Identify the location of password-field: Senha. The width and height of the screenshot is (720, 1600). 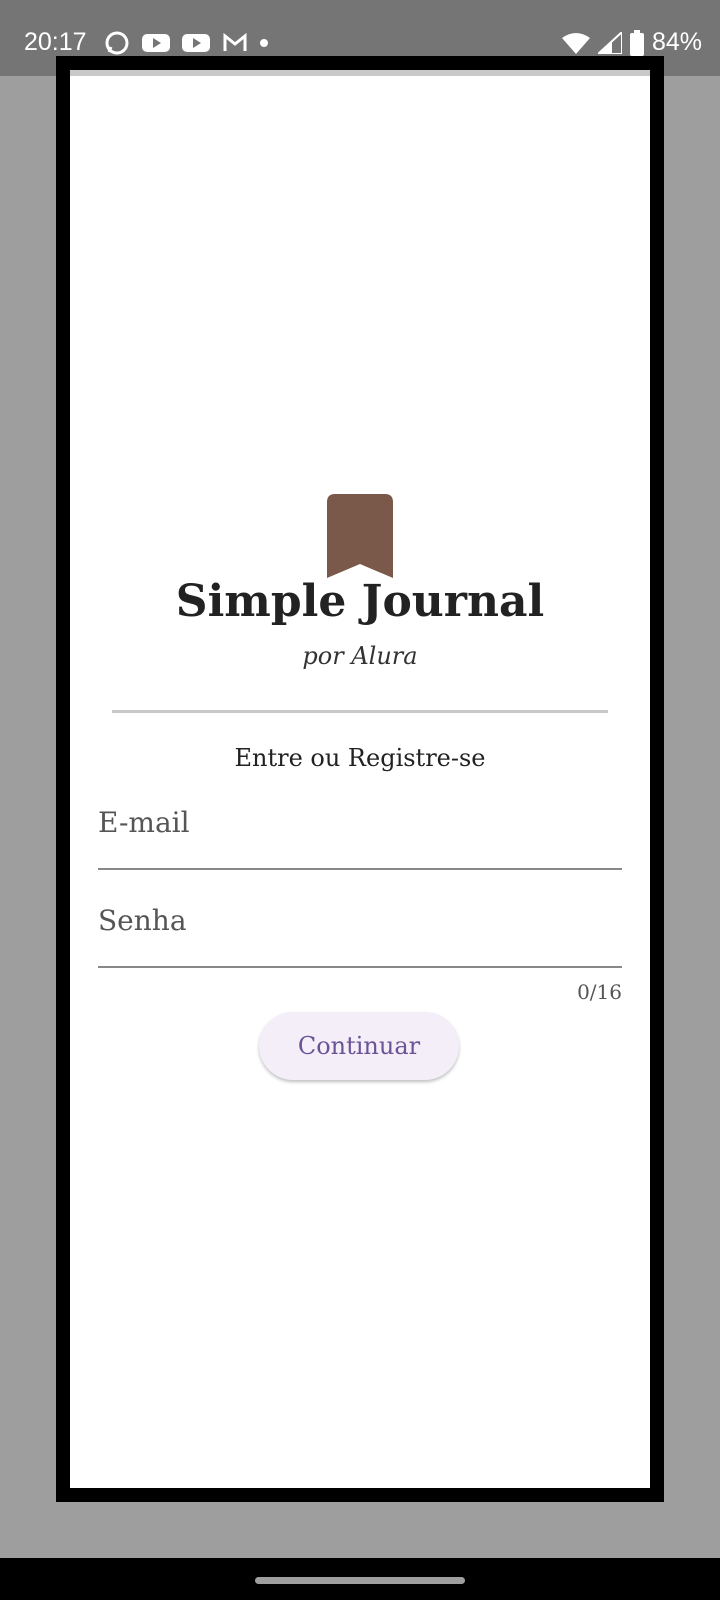
(360, 927).